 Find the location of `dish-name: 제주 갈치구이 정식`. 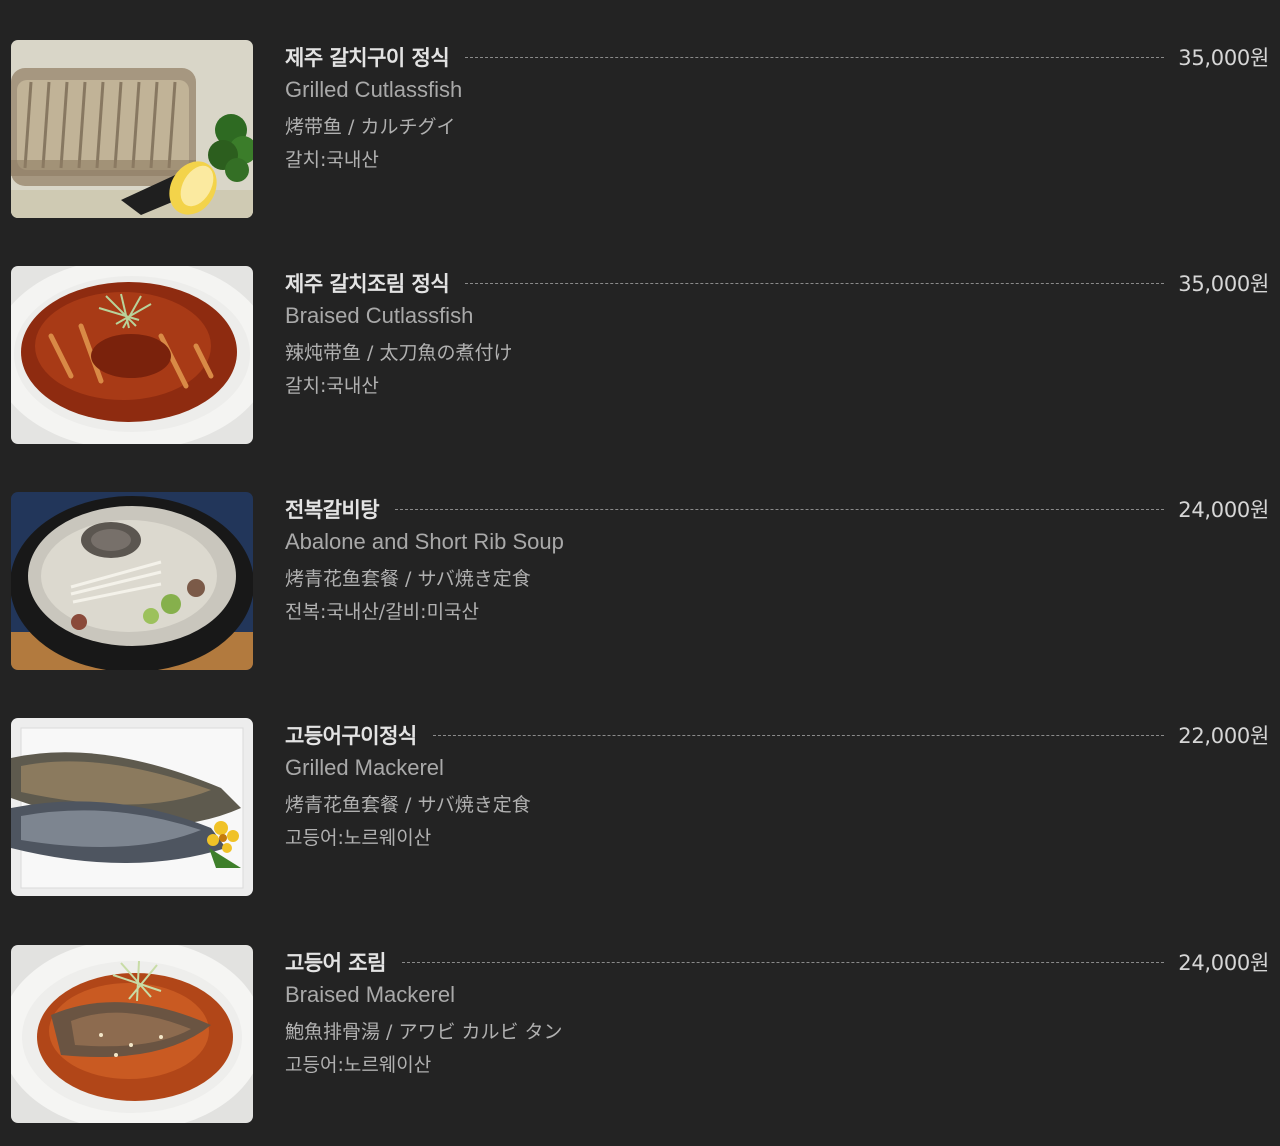

dish-name: 제주 갈치구이 정식 is located at coordinates (367, 58).